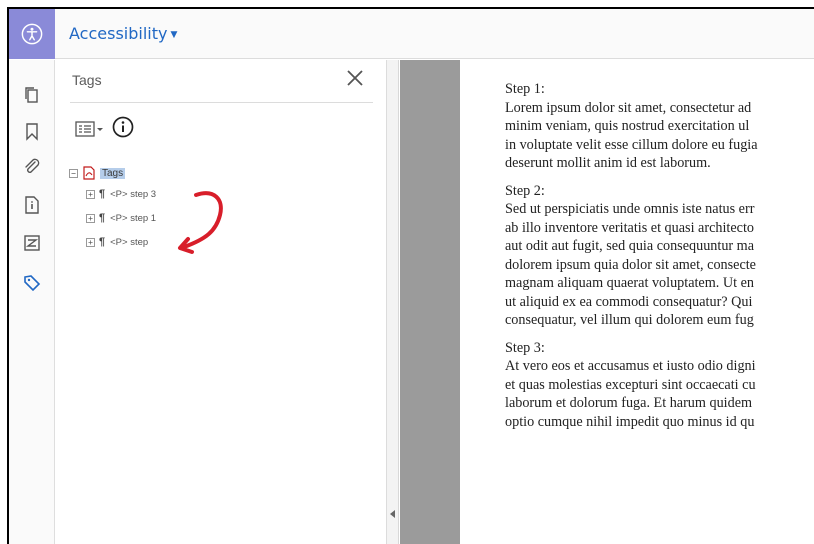  I want to click on text-line: magnam aliquam quaerat voluptatem. Ut en, so click(629, 283).